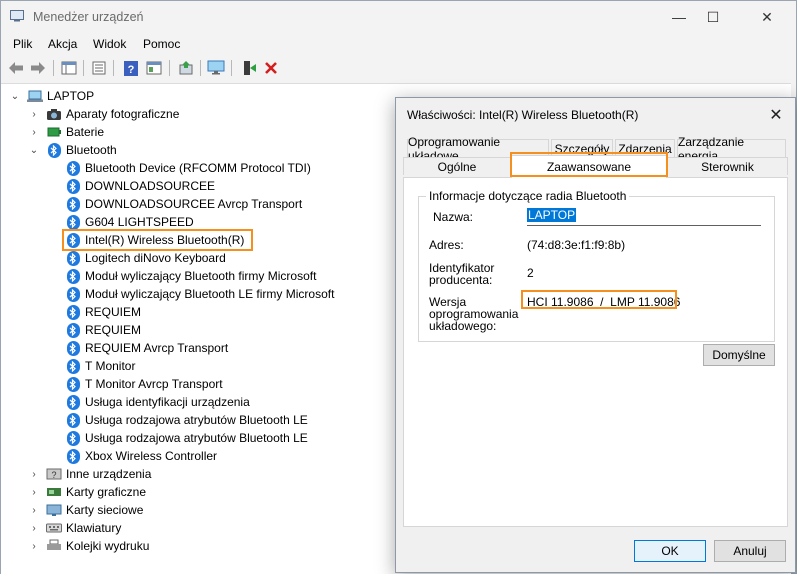 This screenshot has height=574, width=797. What do you see at coordinates (713, 17) in the screenshot?
I see `maximize-button: ☐` at bounding box center [713, 17].